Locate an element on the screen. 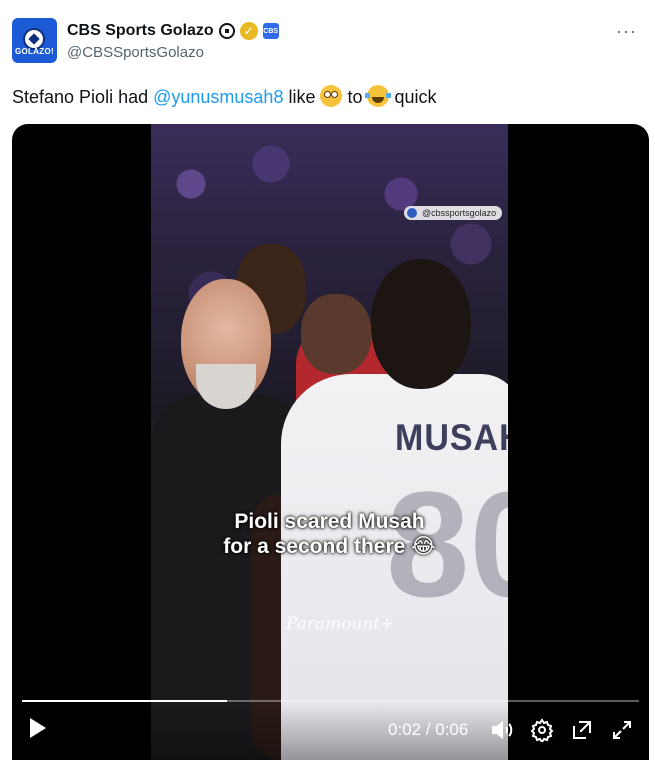 The width and height of the screenshot is (655, 760). flushed-face-emoji-icon is located at coordinates (331, 96).